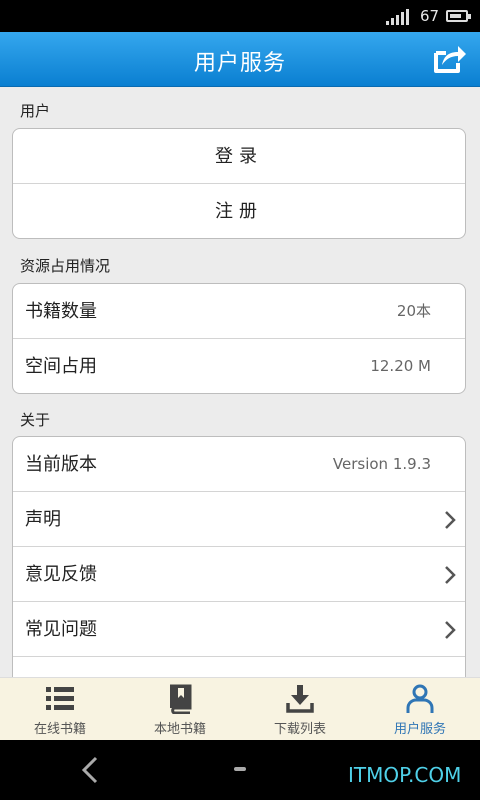  What do you see at coordinates (239, 211) in the screenshot?
I see `register-button: 注册` at bounding box center [239, 211].